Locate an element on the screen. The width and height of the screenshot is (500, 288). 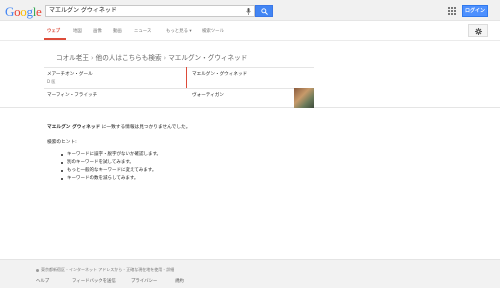
location-dot-icon is located at coordinates (37, 270).